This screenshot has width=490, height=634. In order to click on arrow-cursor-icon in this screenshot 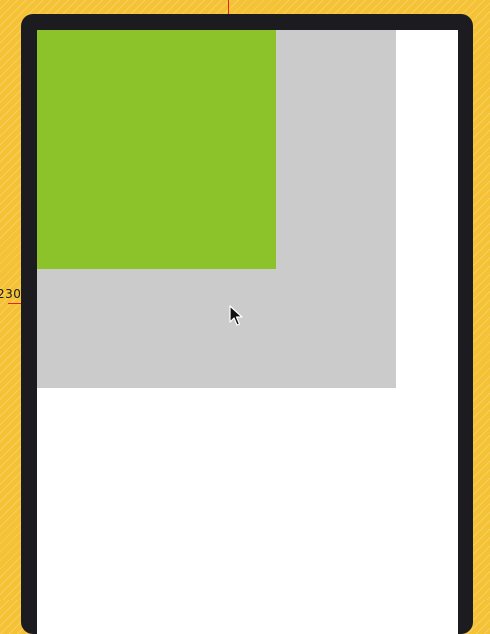, I will do `click(236, 315)`.